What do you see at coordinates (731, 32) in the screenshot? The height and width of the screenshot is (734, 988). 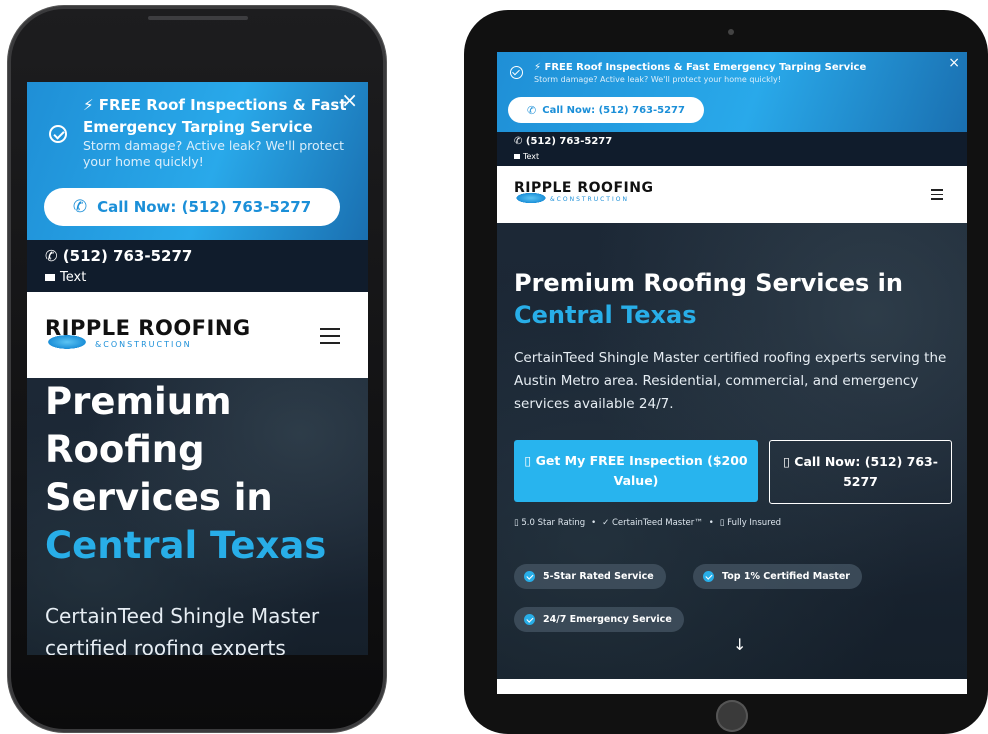 I see `camera-icon` at bounding box center [731, 32].